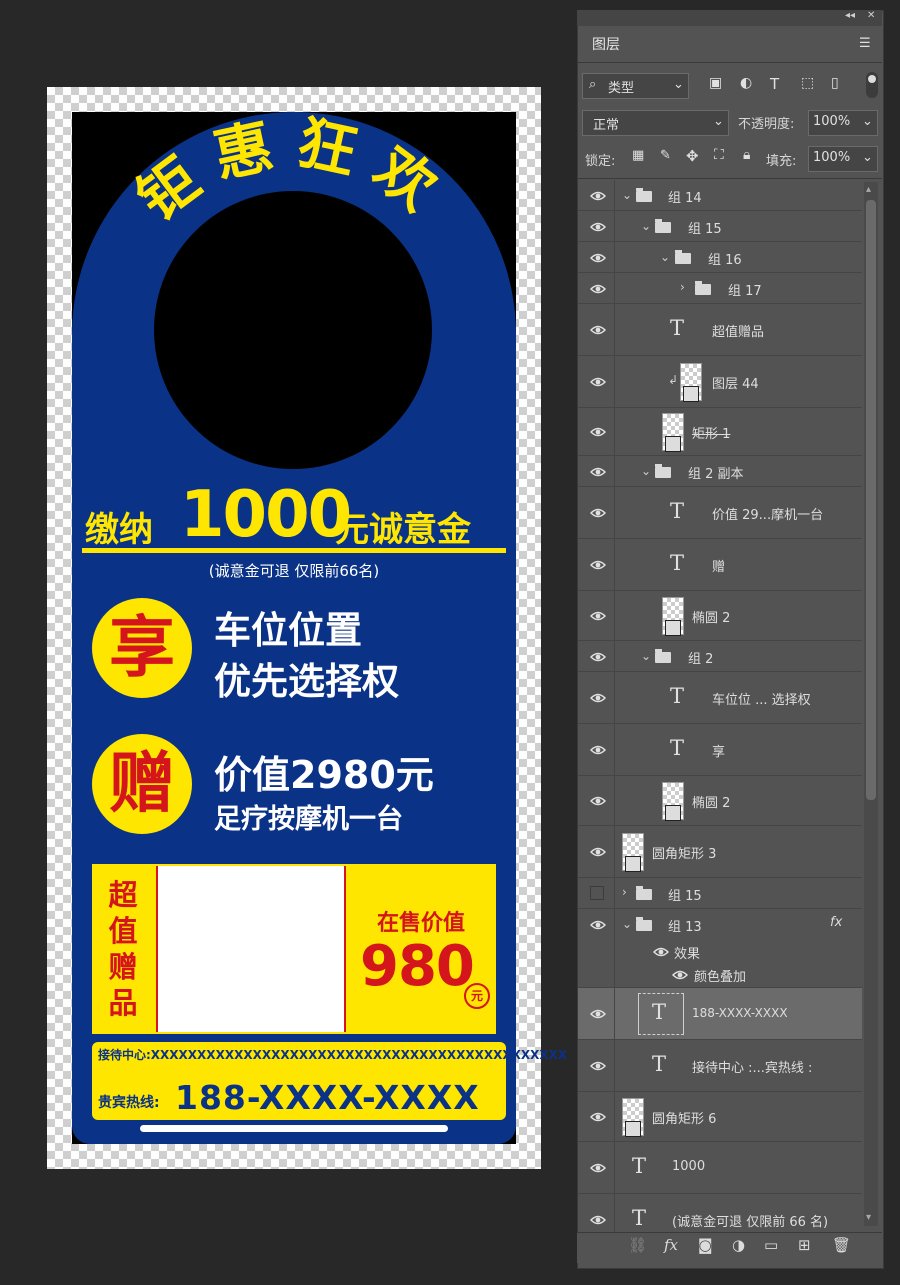 This screenshot has width=900, height=1285. Describe the element at coordinates (705, 1245) in the screenshot. I see `mask-icon: ◙` at that location.